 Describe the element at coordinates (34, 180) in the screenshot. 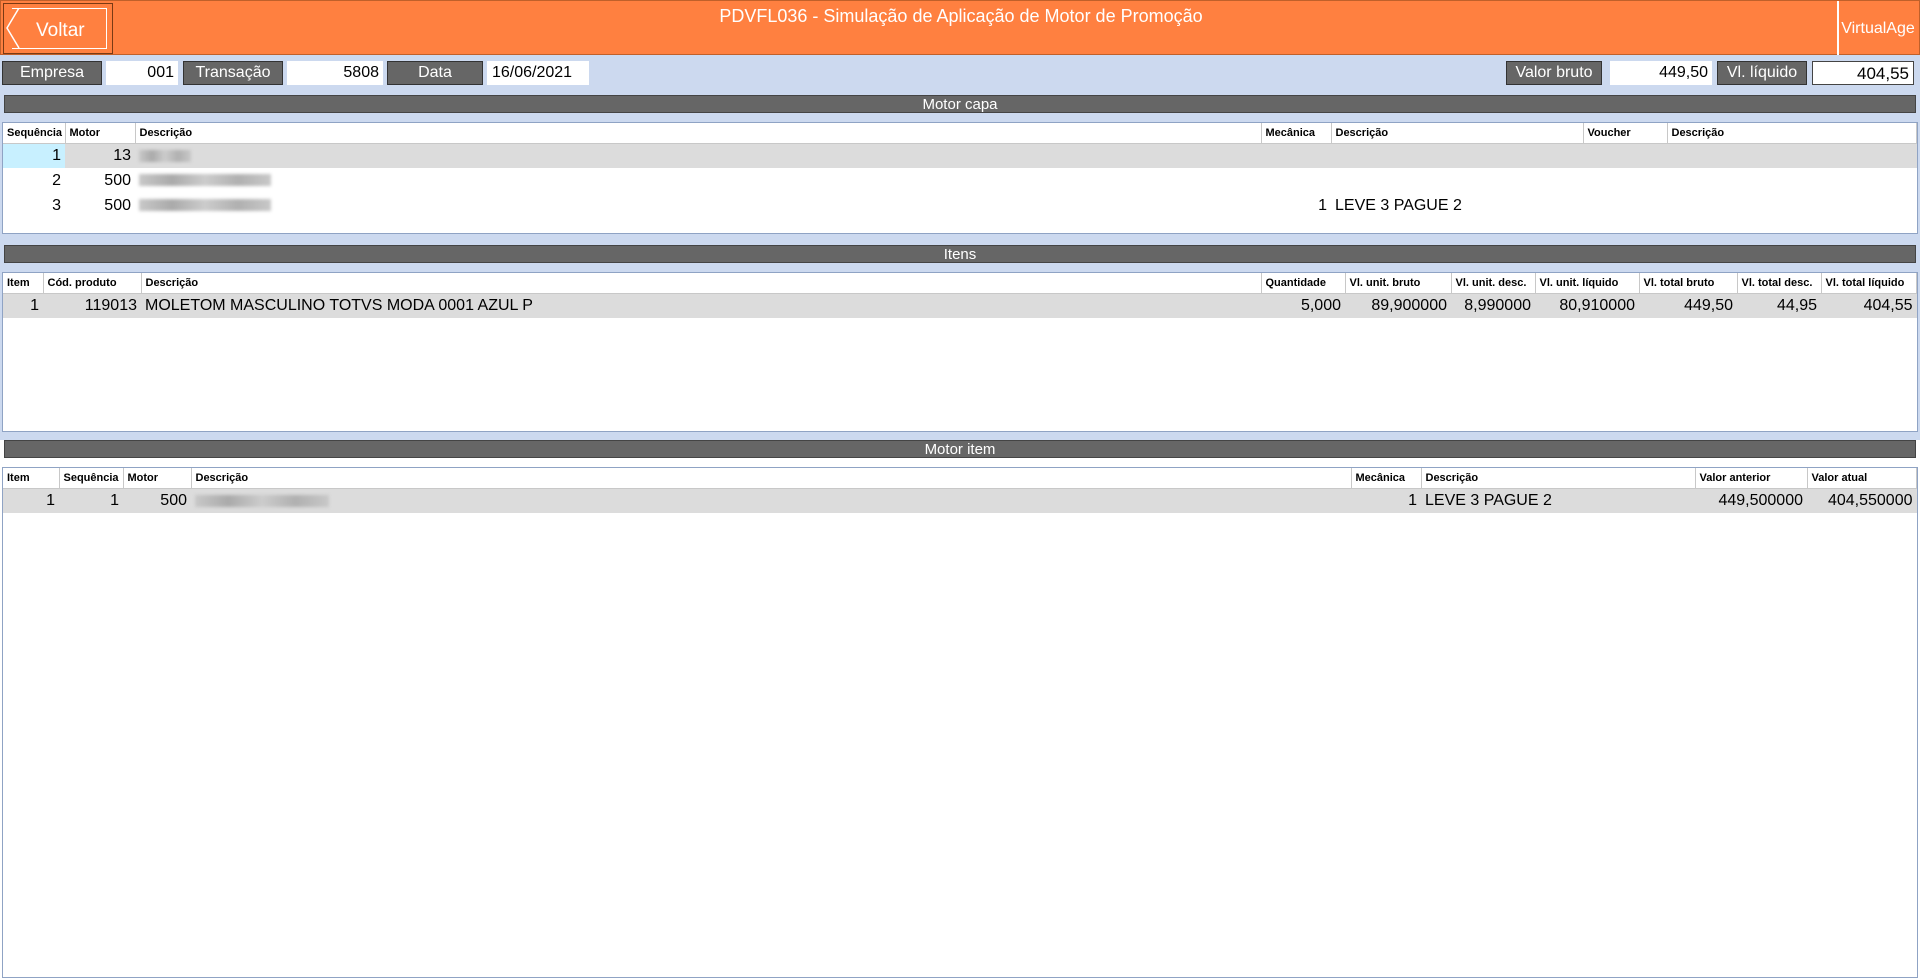

I see `cell-sequencia: 2` at that location.